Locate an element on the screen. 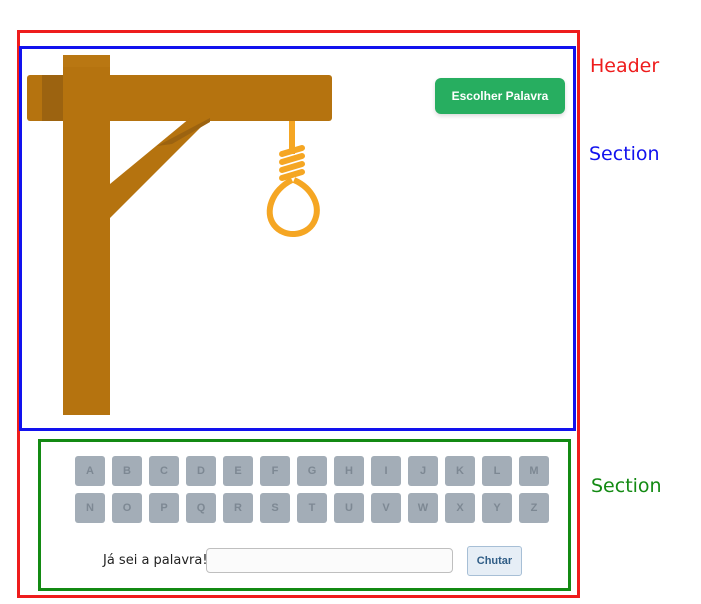  keyboard-row-1: A B C D E F G H I J K L M is located at coordinates (312, 471).